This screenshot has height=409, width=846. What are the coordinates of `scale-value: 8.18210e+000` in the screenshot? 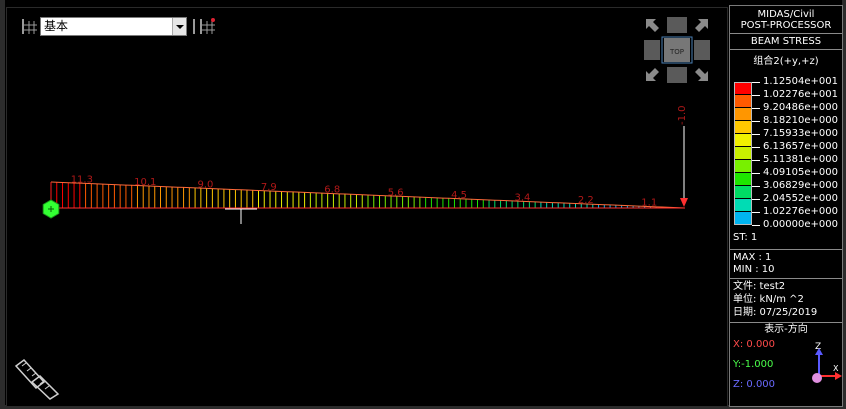 It's located at (800, 120).